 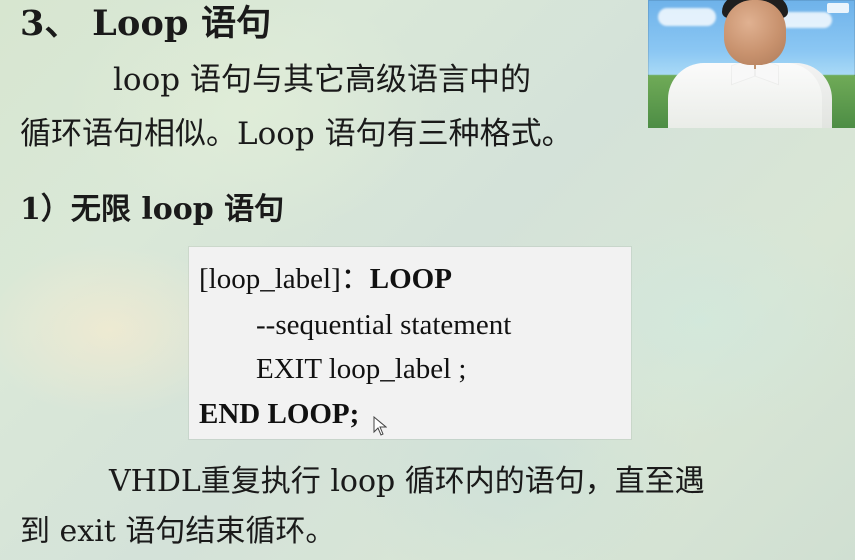 What do you see at coordinates (178, 531) in the screenshot?
I see `footer-text-line-2: 到 exit 语句结束循环。` at bounding box center [178, 531].